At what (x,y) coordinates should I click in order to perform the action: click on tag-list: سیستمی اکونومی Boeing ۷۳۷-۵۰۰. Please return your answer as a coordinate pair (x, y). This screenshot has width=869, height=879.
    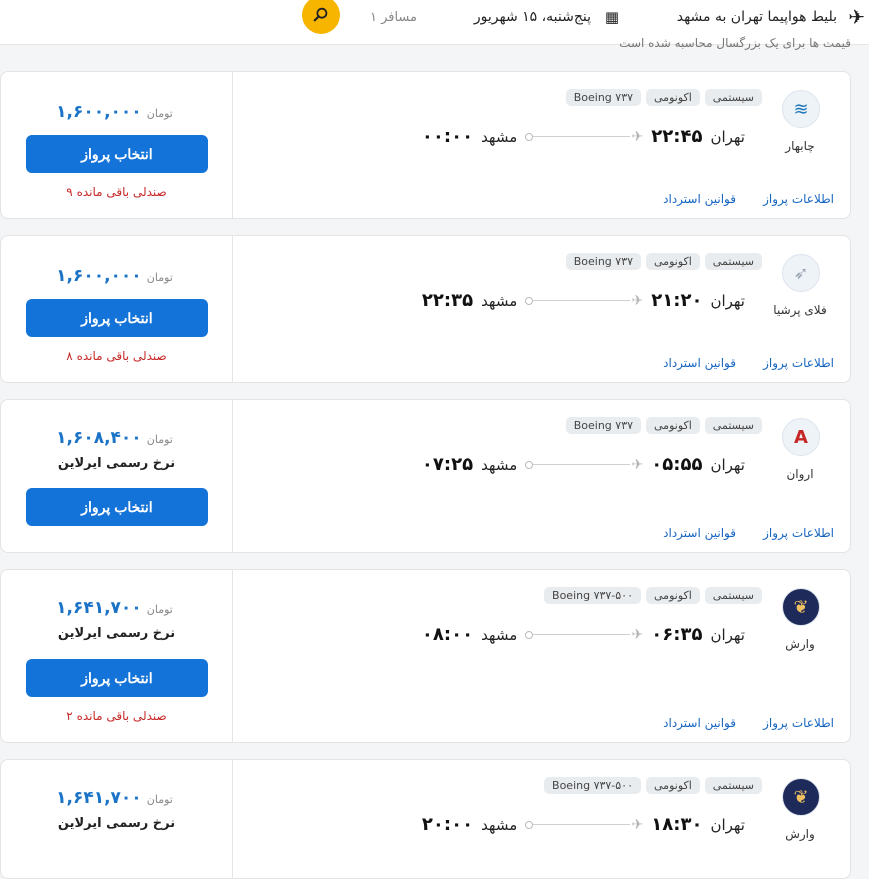
    Looking at the image, I should click on (653, 785).